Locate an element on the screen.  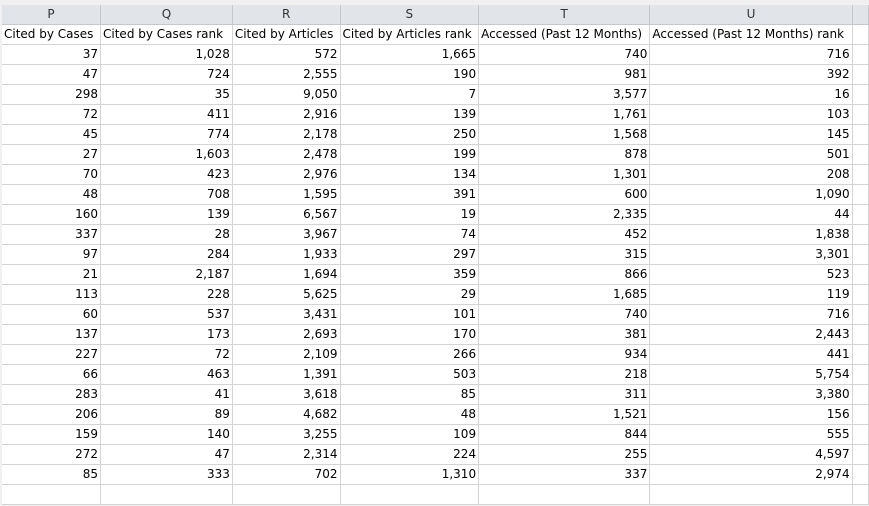
cell-s: 1,310 is located at coordinates (410, 474).